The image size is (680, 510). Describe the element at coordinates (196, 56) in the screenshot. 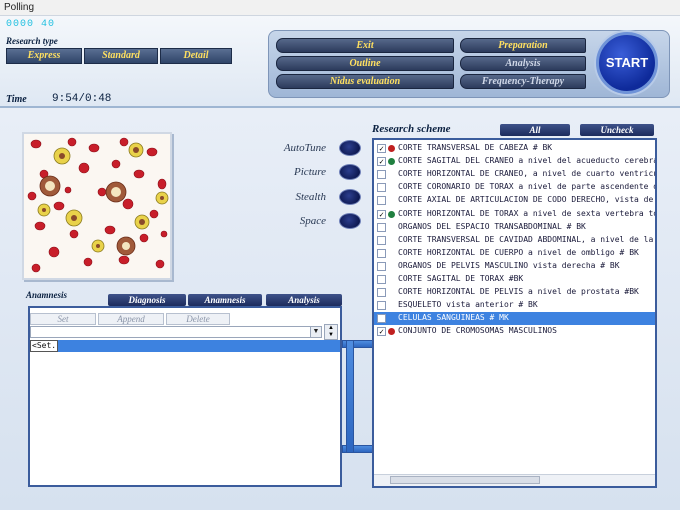

I see `detail-button: Detail` at that location.